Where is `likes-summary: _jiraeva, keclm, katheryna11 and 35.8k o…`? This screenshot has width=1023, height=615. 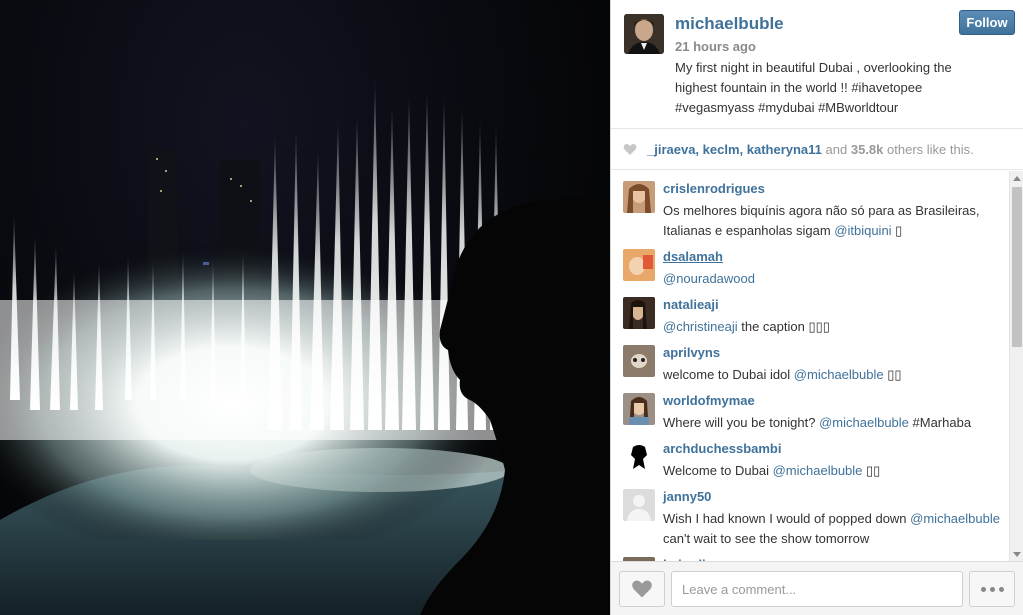
likes-summary: _jiraeva, keclm, katheryna11 and 35.8k o… is located at coordinates (817, 149).